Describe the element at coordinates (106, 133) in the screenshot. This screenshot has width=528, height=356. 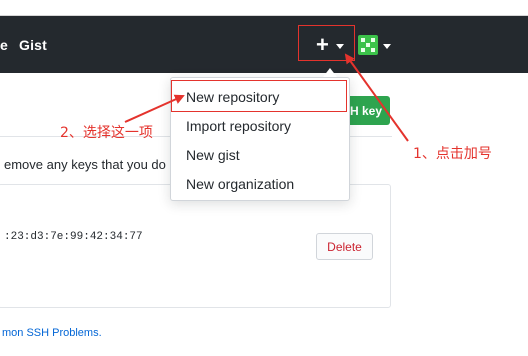
I see `annotation-step2-label: 2、选择这一项` at that location.